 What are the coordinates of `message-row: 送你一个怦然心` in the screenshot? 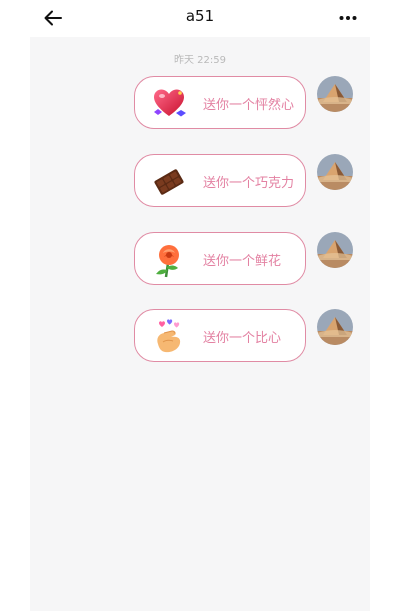 It's located at (200, 106).